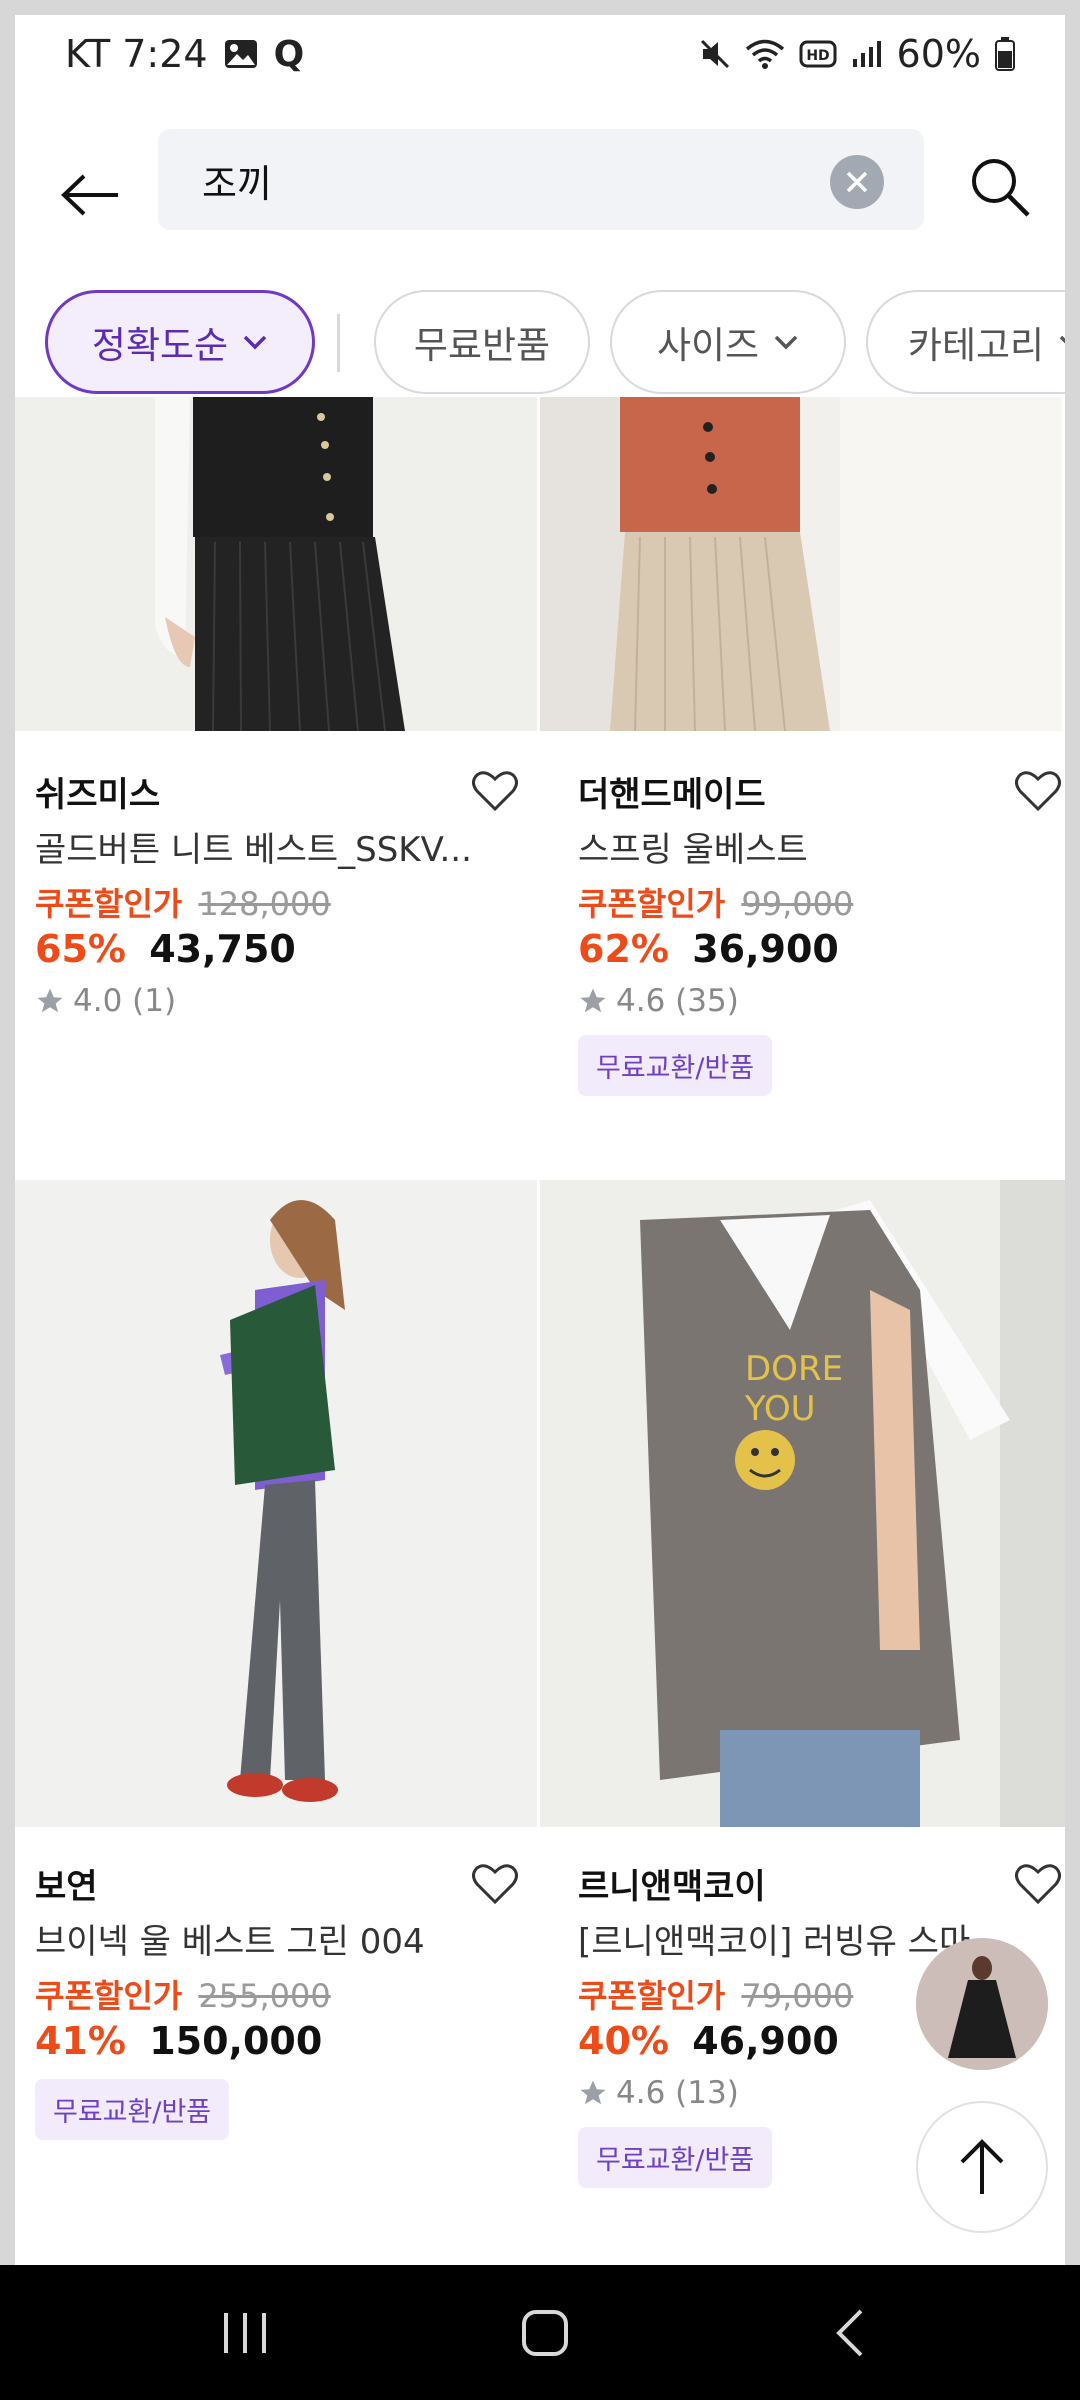 The height and width of the screenshot is (2400, 1080). I want to click on q-icon: Q, so click(289, 54).